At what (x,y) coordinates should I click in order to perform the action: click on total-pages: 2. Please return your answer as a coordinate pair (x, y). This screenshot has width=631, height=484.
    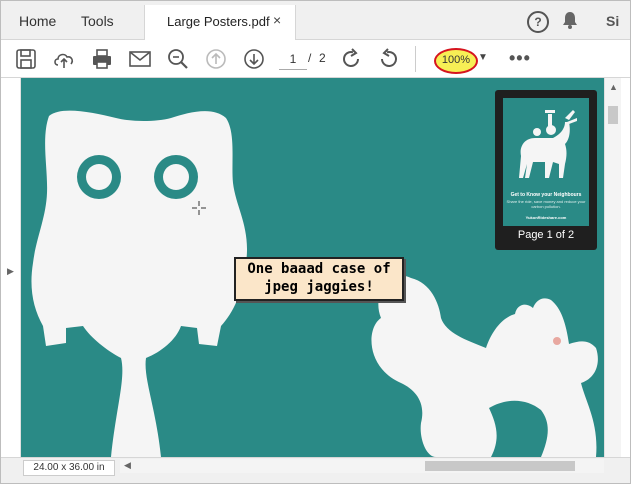
    Looking at the image, I should click on (322, 58).